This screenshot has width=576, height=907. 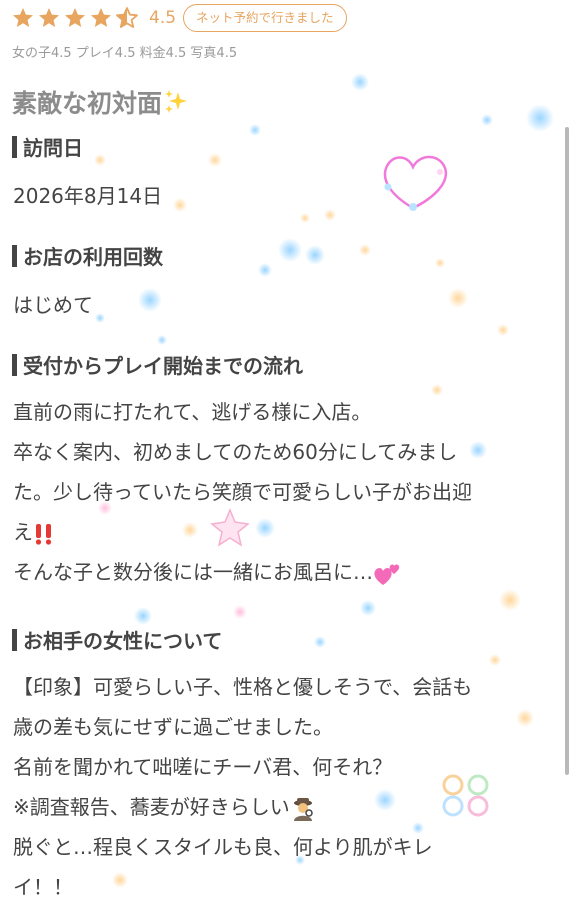 I want to click on section-heading-text: お相手の女性について, so click(x=123, y=641).